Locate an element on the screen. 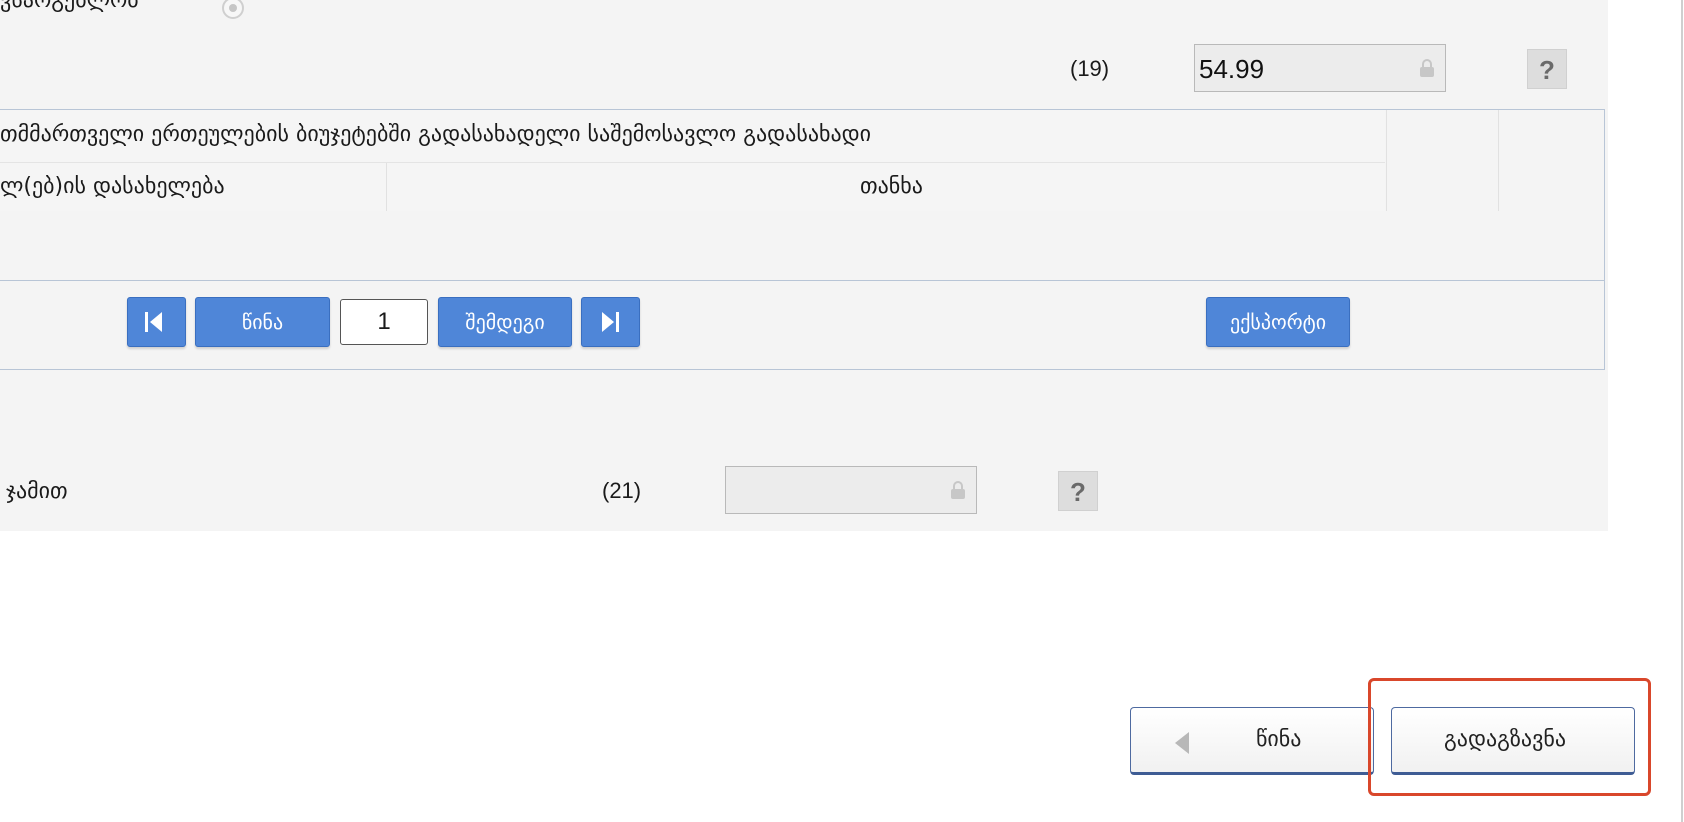 This screenshot has height=822, width=1684. field-19-number: (19) is located at coordinates (1090, 68).